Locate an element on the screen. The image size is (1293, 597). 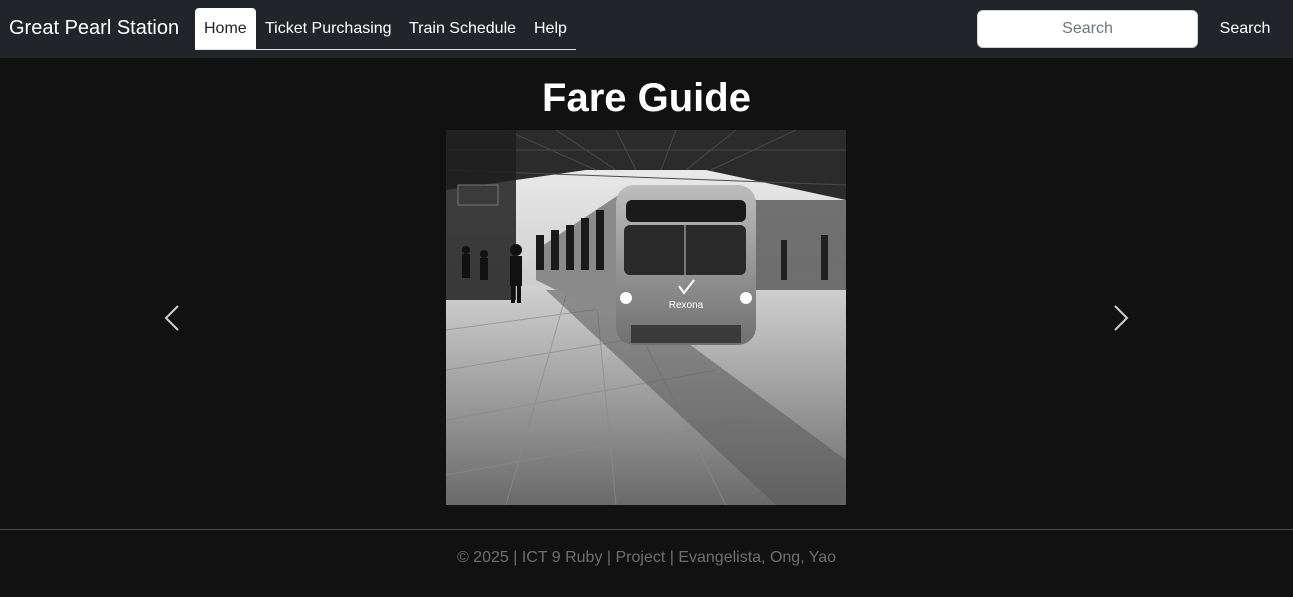
carousel-prev-button is located at coordinates (173, 318).